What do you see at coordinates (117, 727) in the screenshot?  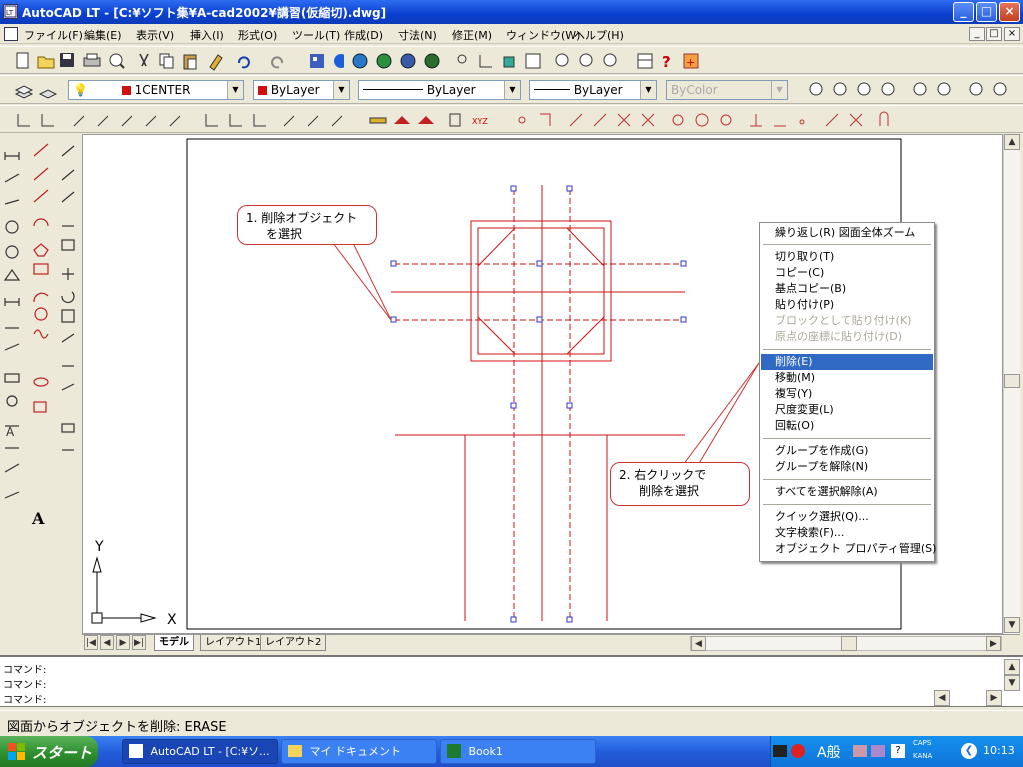 I see `status-text: 図面からオブジェクトを削除: ERASE` at bounding box center [117, 727].